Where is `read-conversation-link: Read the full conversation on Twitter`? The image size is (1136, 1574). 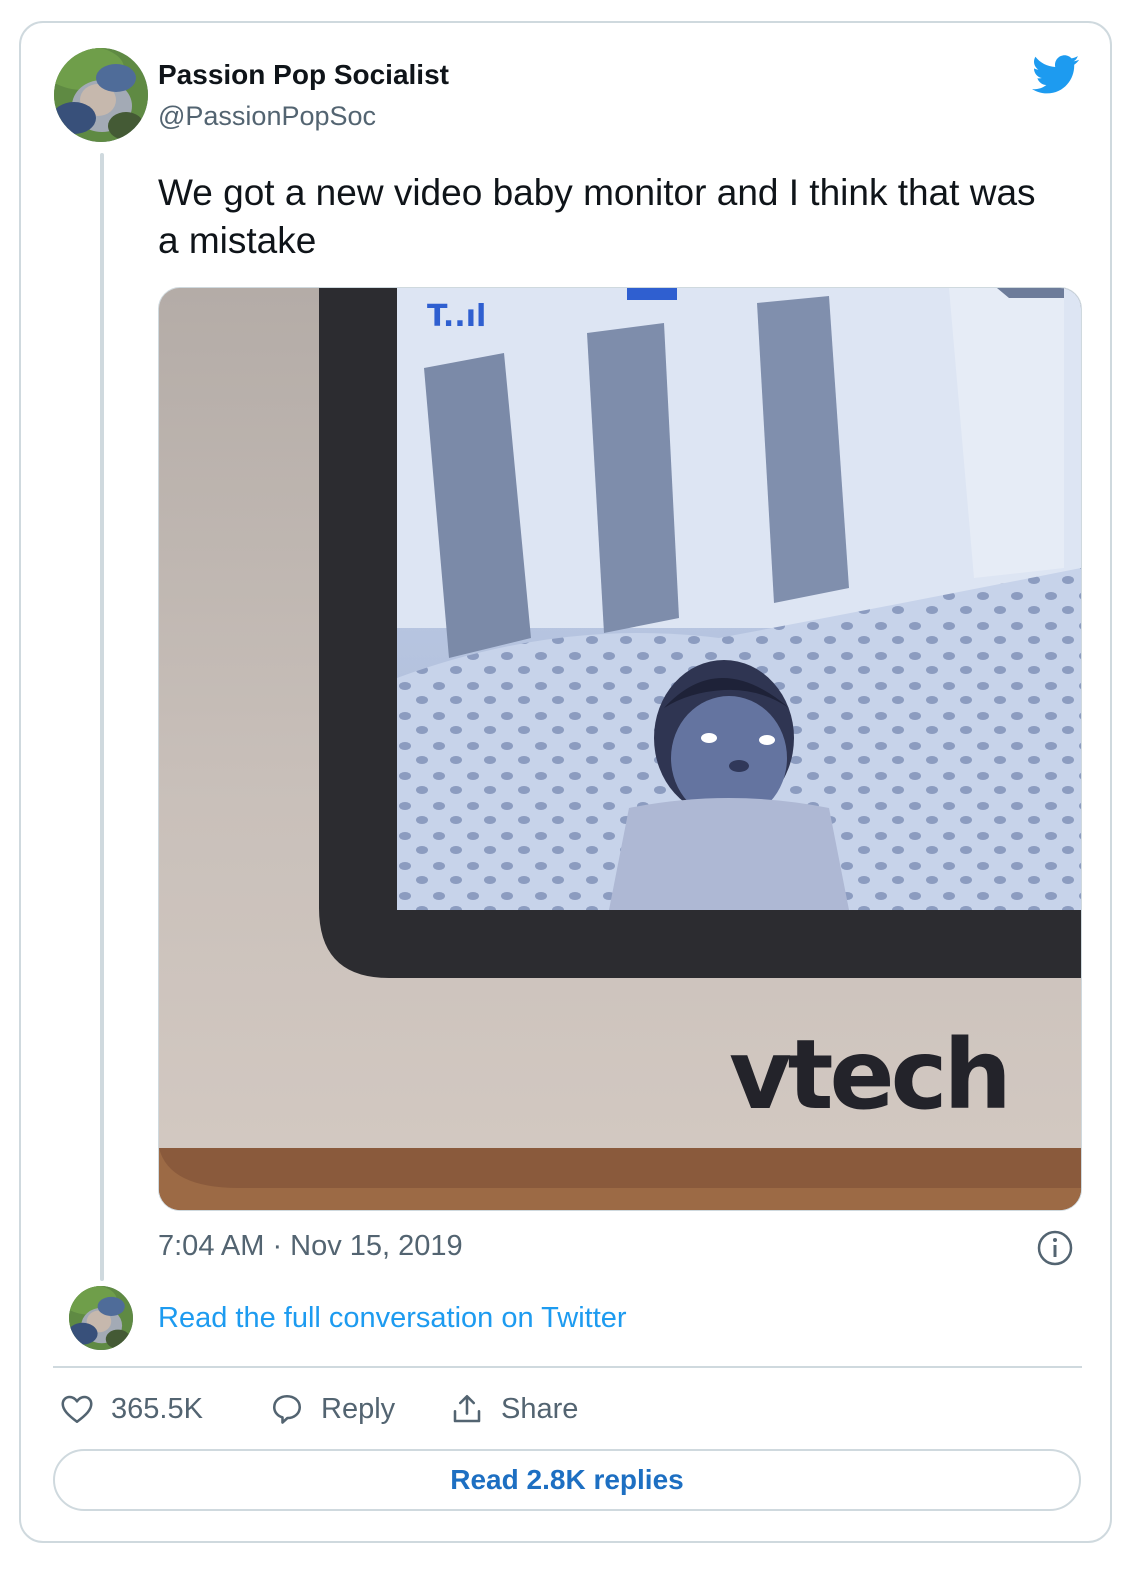 read-conversation-link: Read the full conversation on Twitter is located at coordinates (392, 1318).